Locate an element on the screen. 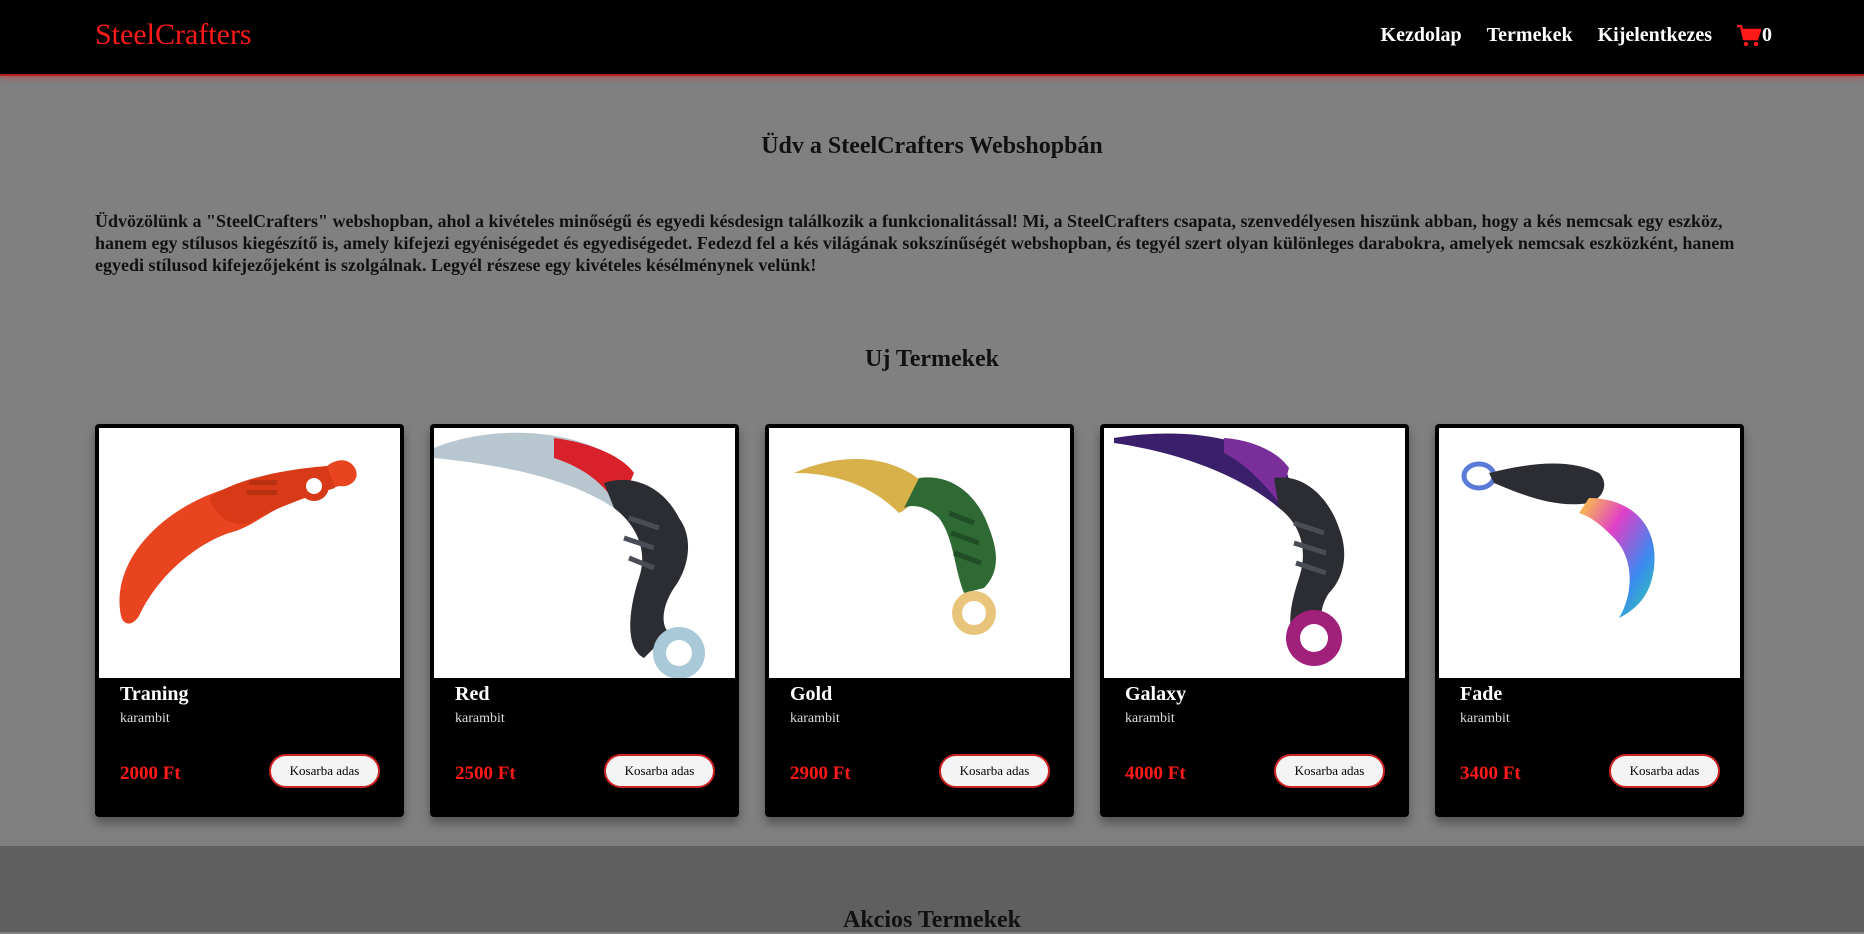  welcome-heading: Üdv a SteelCrafters Webshopbán is located at coordinates (932, 146).